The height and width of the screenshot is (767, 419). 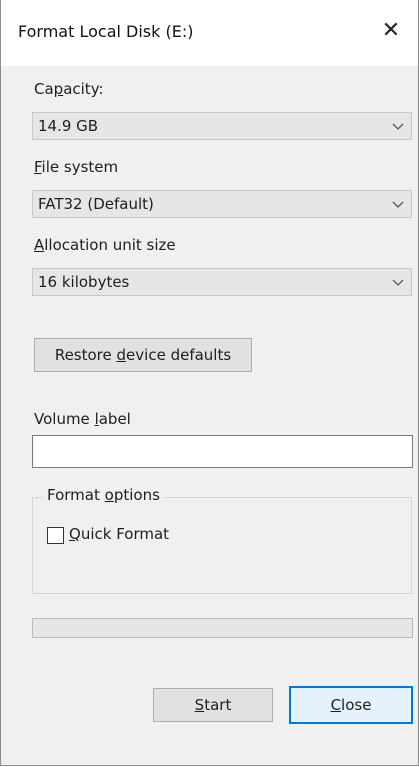 I want to click on quick-format-label: Quick Format, so click(x=119, y=534).